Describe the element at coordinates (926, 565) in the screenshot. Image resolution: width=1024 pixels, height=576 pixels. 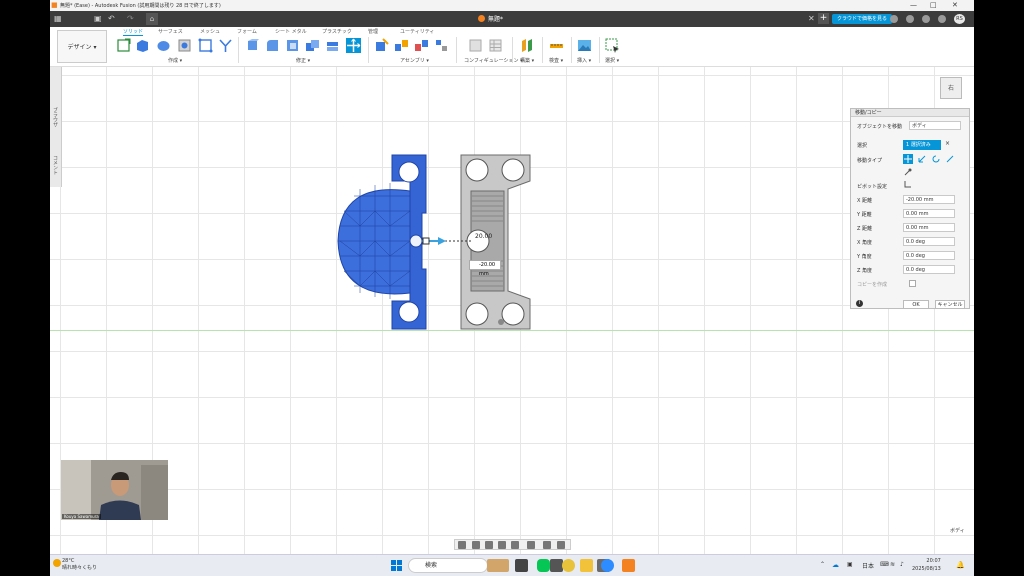
I see `system-clock: 20:07 2025/08/13` at that location.